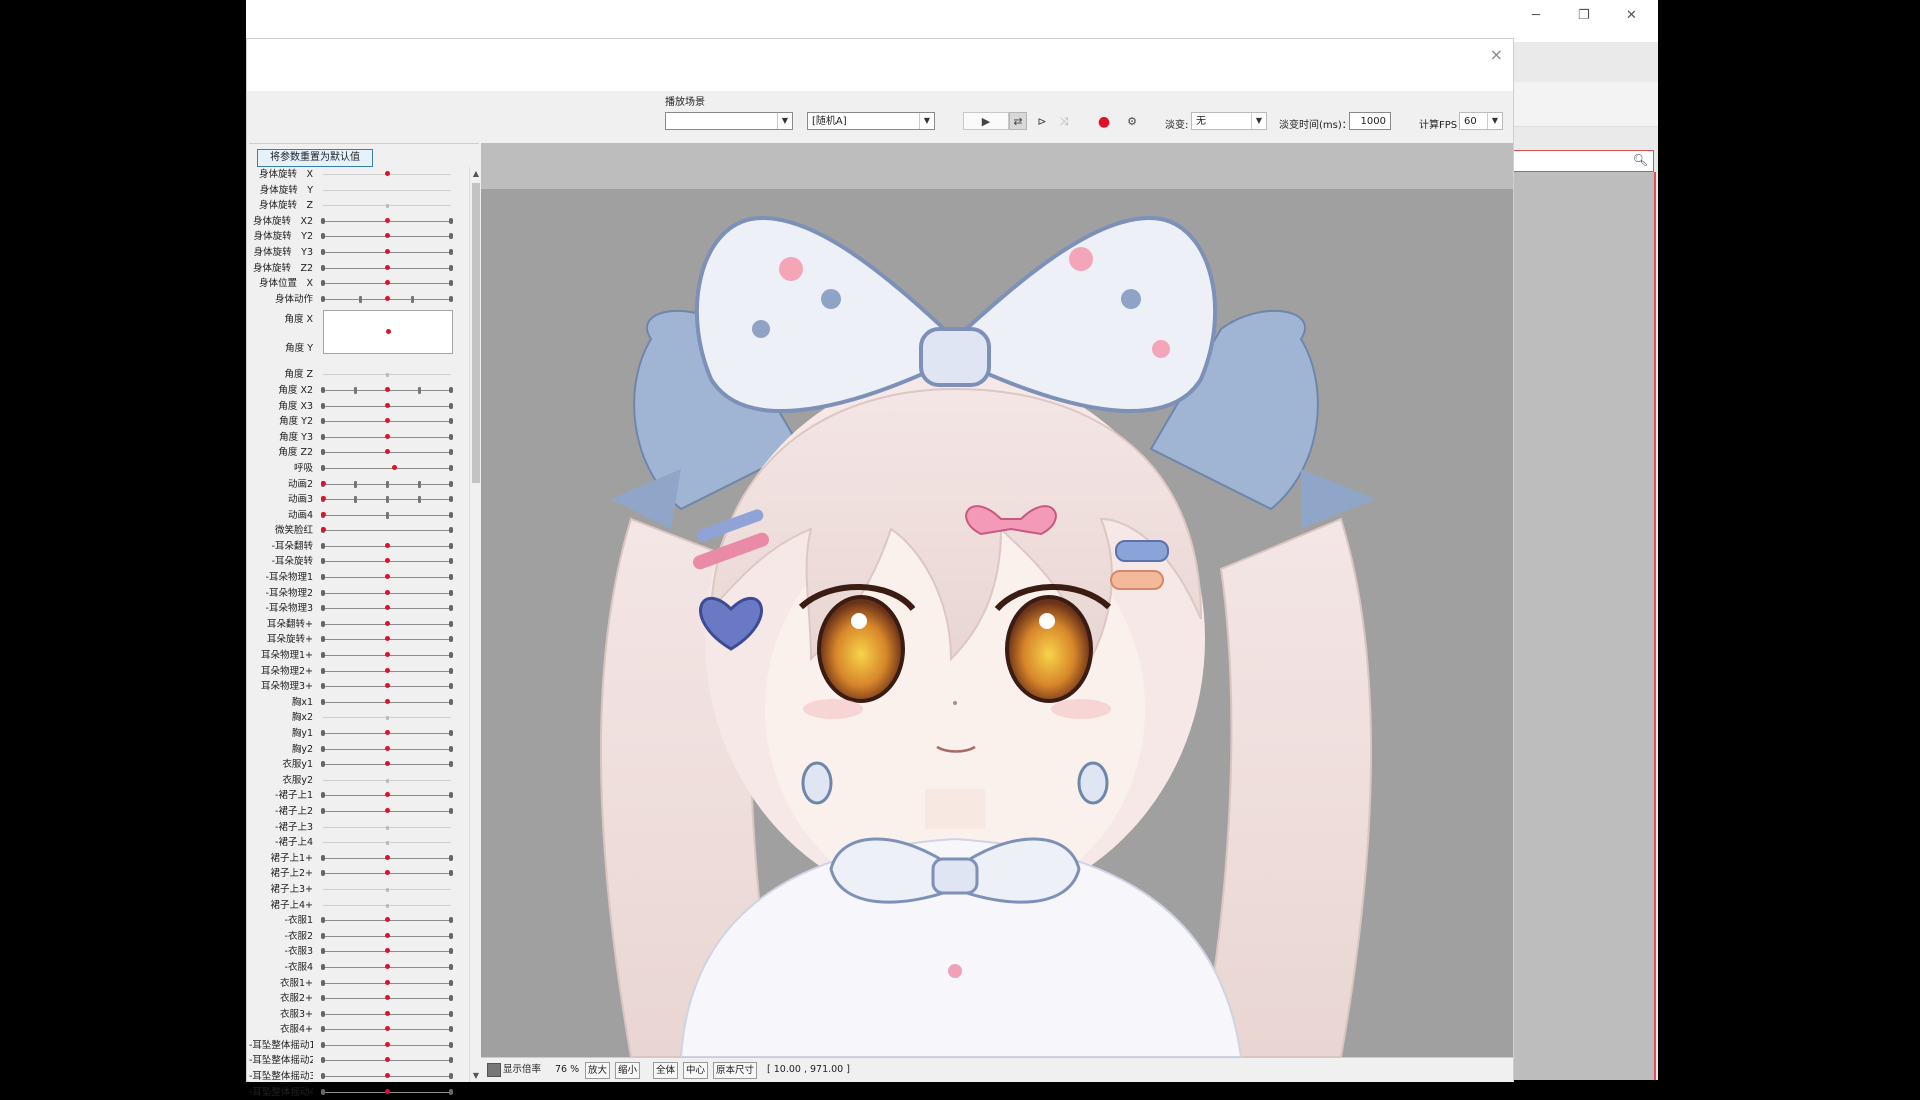 The image size is (1920, 1100). What do you see at coordinates (1229, 121) in the screenshot?
I see `fade-select: 无 ▼` at bounding box center [1229, 121].